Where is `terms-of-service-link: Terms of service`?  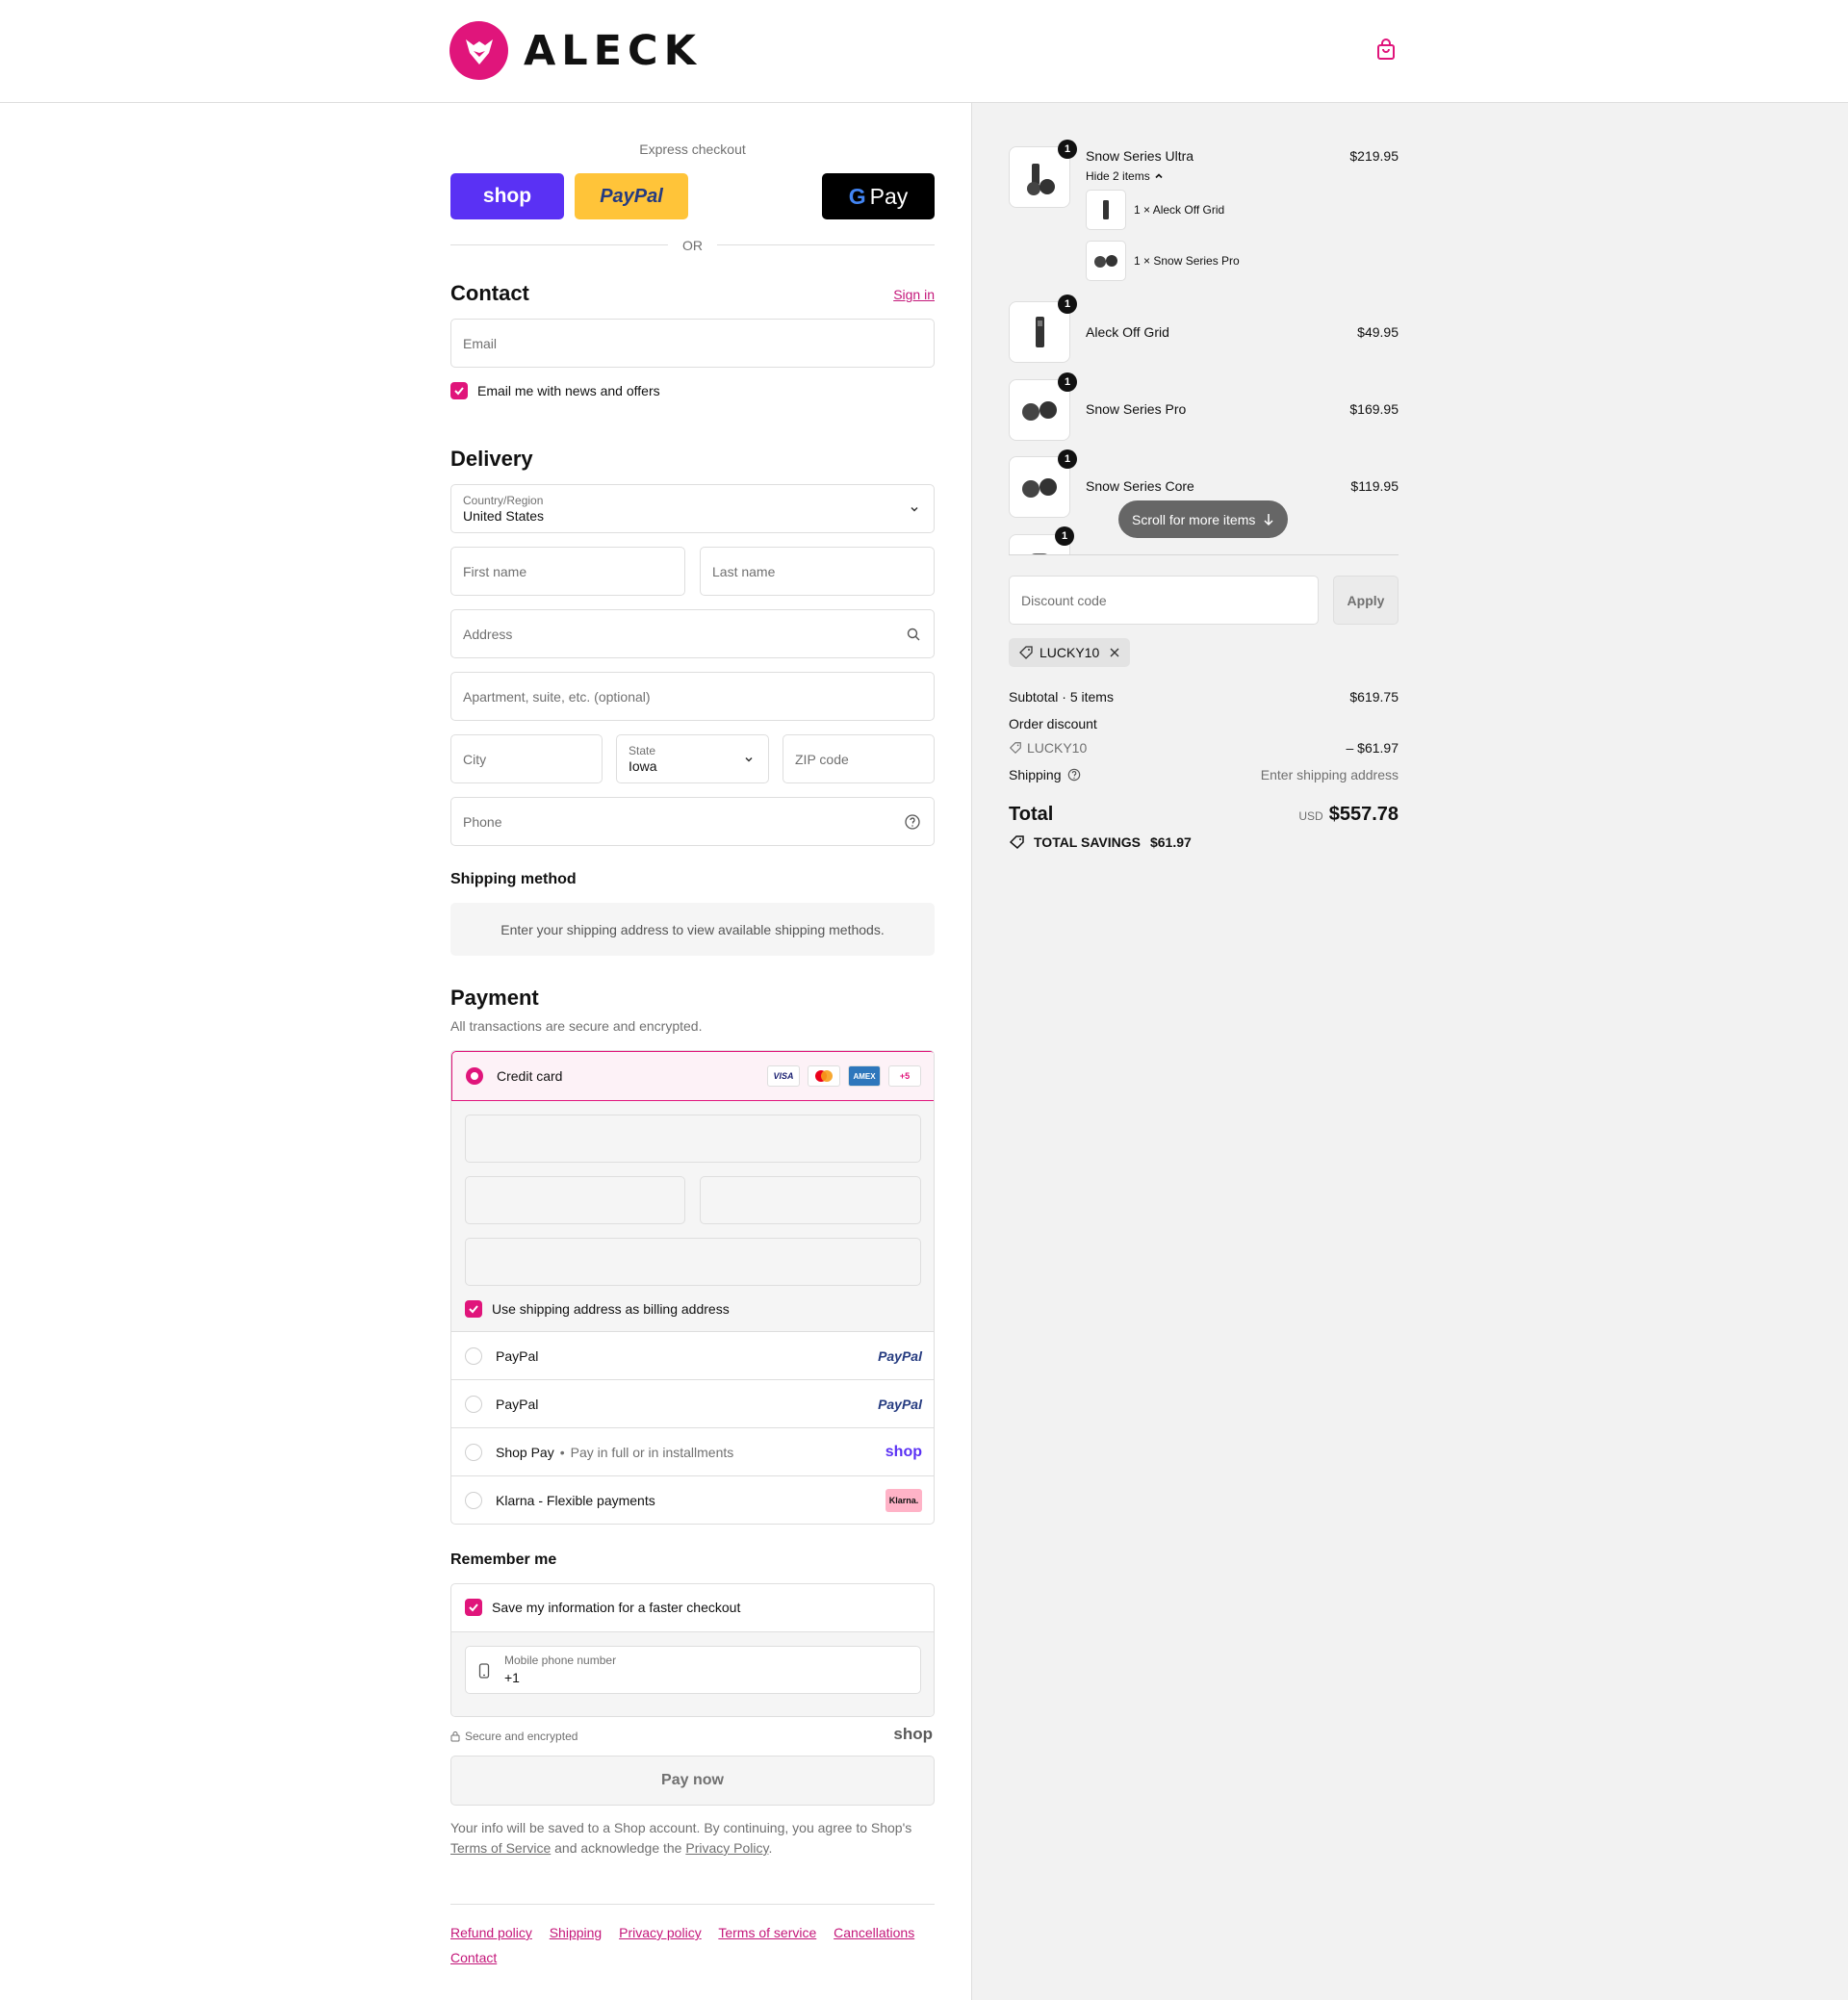 terms-of-service-link: Terms of service is located at coordinates (767, 1932).